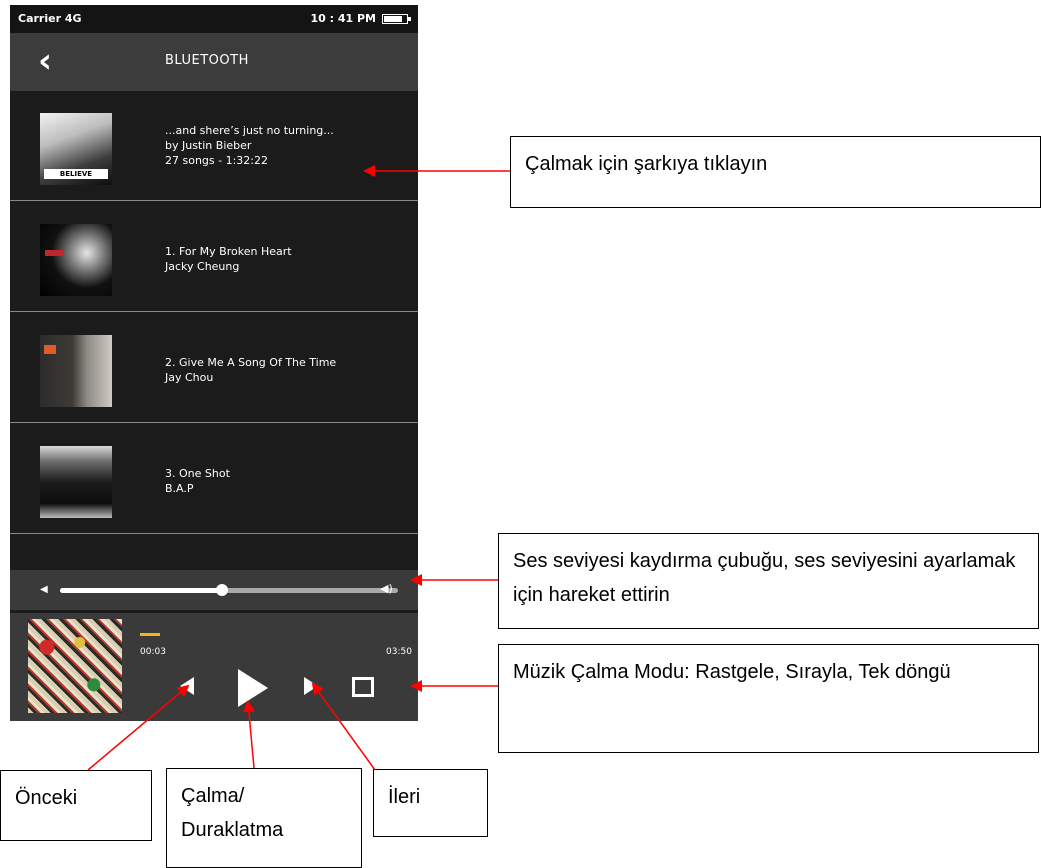 The width and height of the screenshot is (1041, 868). I want to click on arrow-play-pause, so click(248, 734).